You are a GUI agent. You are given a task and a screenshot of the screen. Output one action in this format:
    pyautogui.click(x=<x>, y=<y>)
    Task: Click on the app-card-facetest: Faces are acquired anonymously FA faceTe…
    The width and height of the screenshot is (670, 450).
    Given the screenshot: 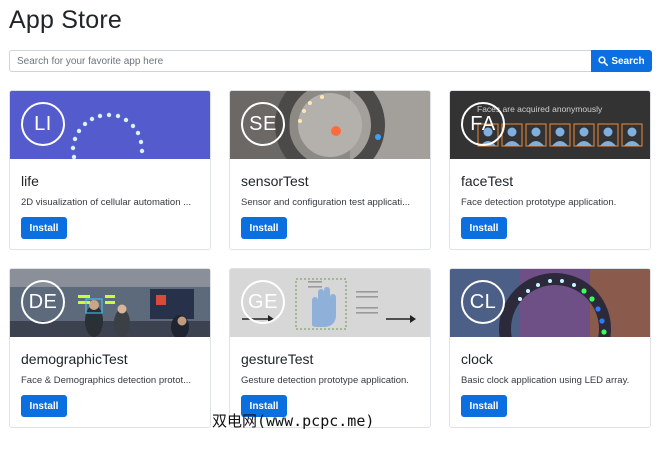 What is the action you would take?
    pyautogui.click(x=550, y=170)
    